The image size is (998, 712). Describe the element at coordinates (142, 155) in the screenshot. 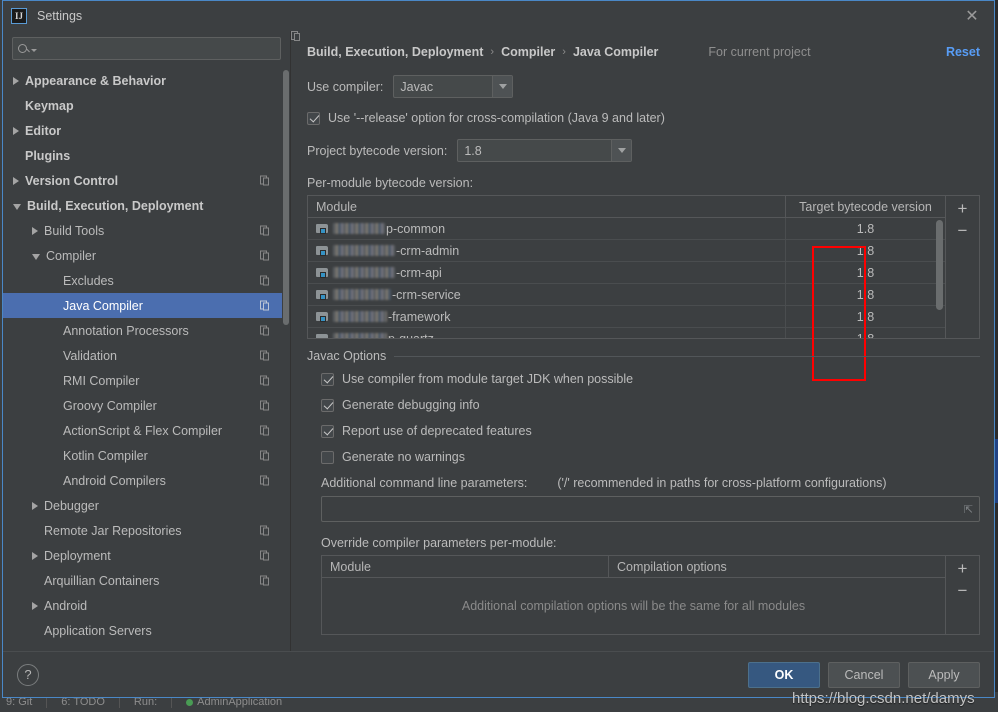

I see `sidebar-item-plugins: Plugins` at that location.